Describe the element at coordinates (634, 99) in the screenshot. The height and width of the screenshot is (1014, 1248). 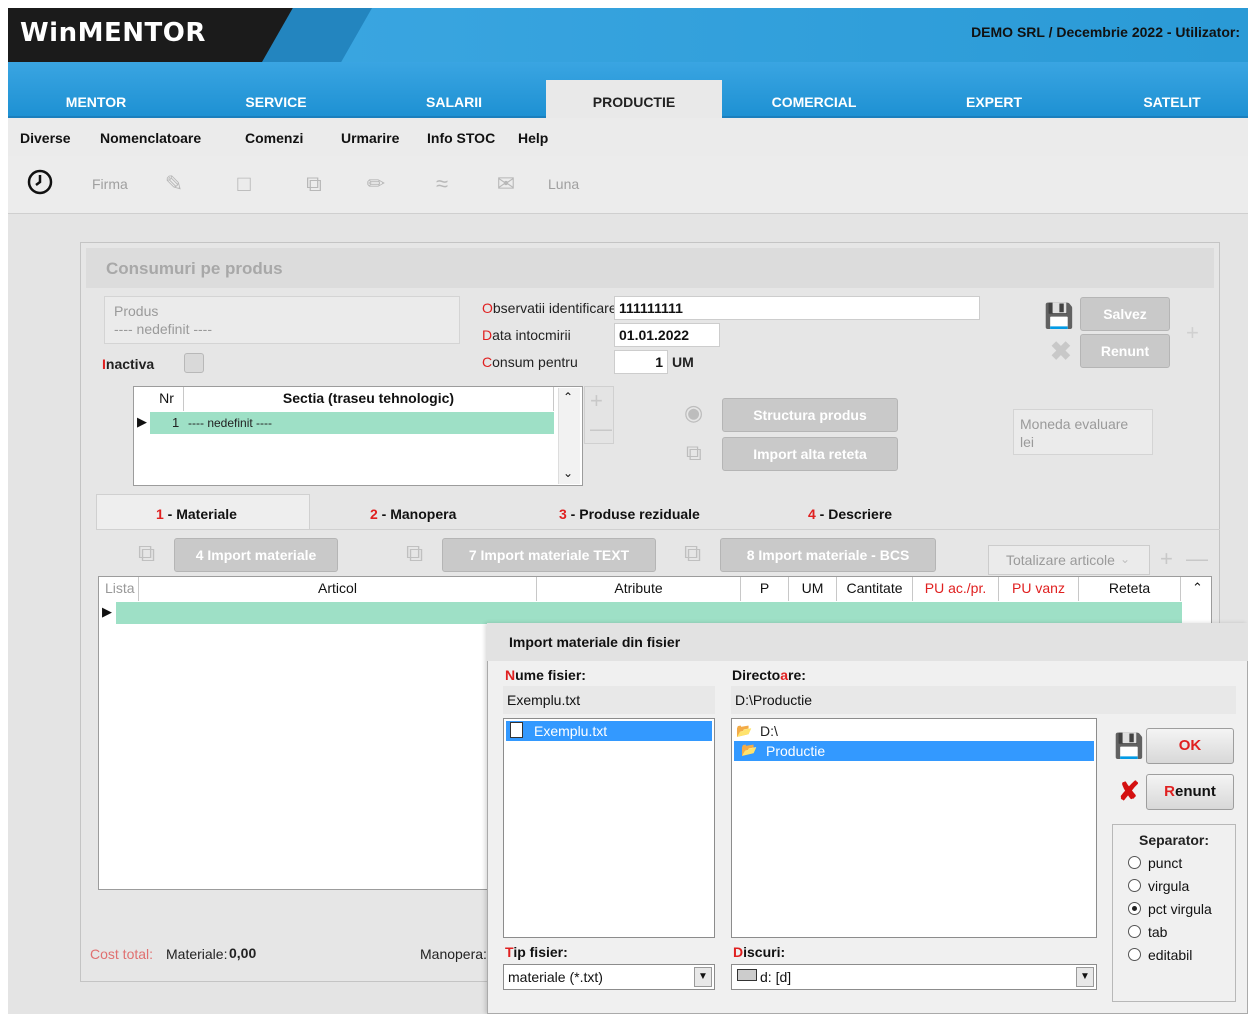
I see `tab-productie: PRODUCTIE` at that location.